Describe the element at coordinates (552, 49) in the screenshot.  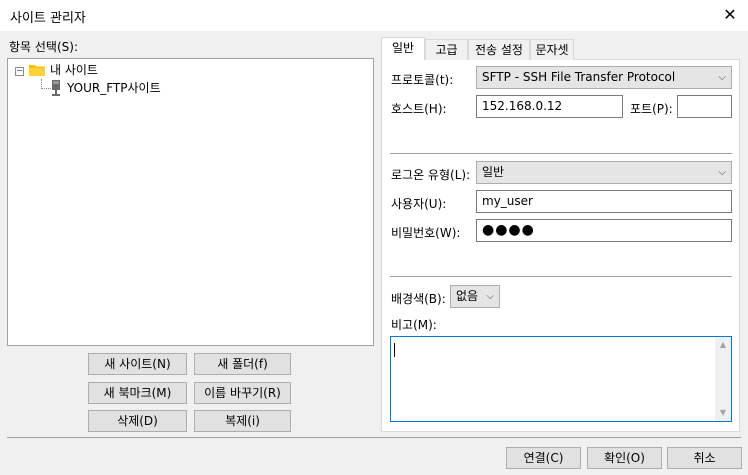
I see `tab-charset: 문자셋` at that location.